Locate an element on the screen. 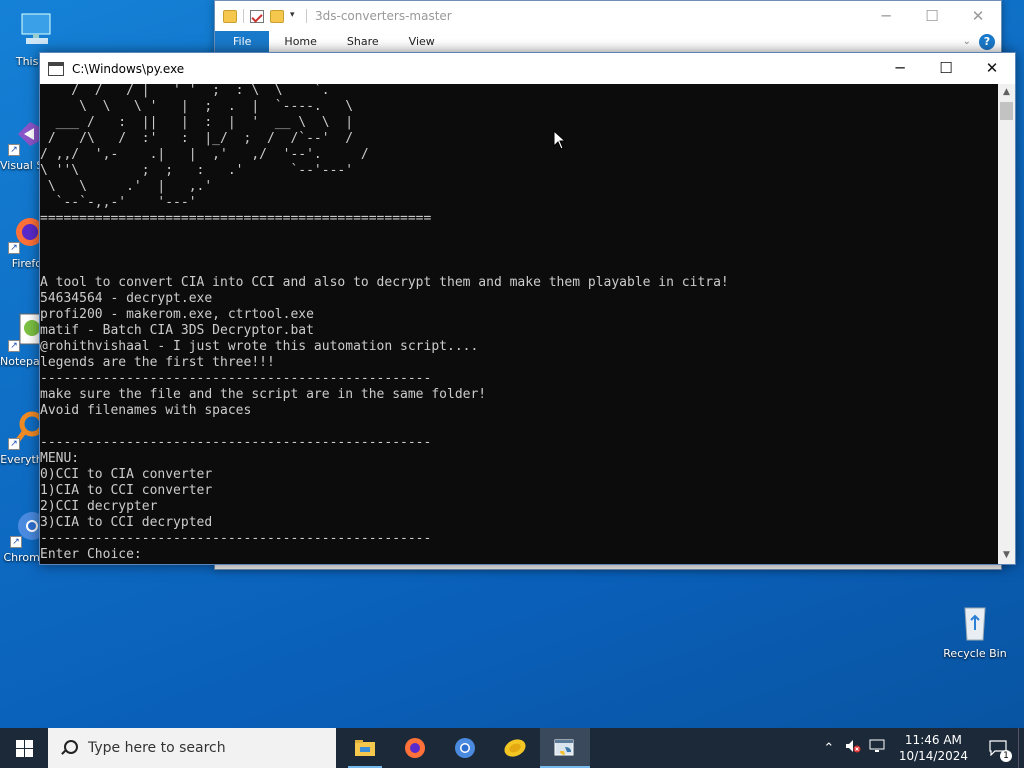  volume-muted-icon is located at coordinates (853, 748).